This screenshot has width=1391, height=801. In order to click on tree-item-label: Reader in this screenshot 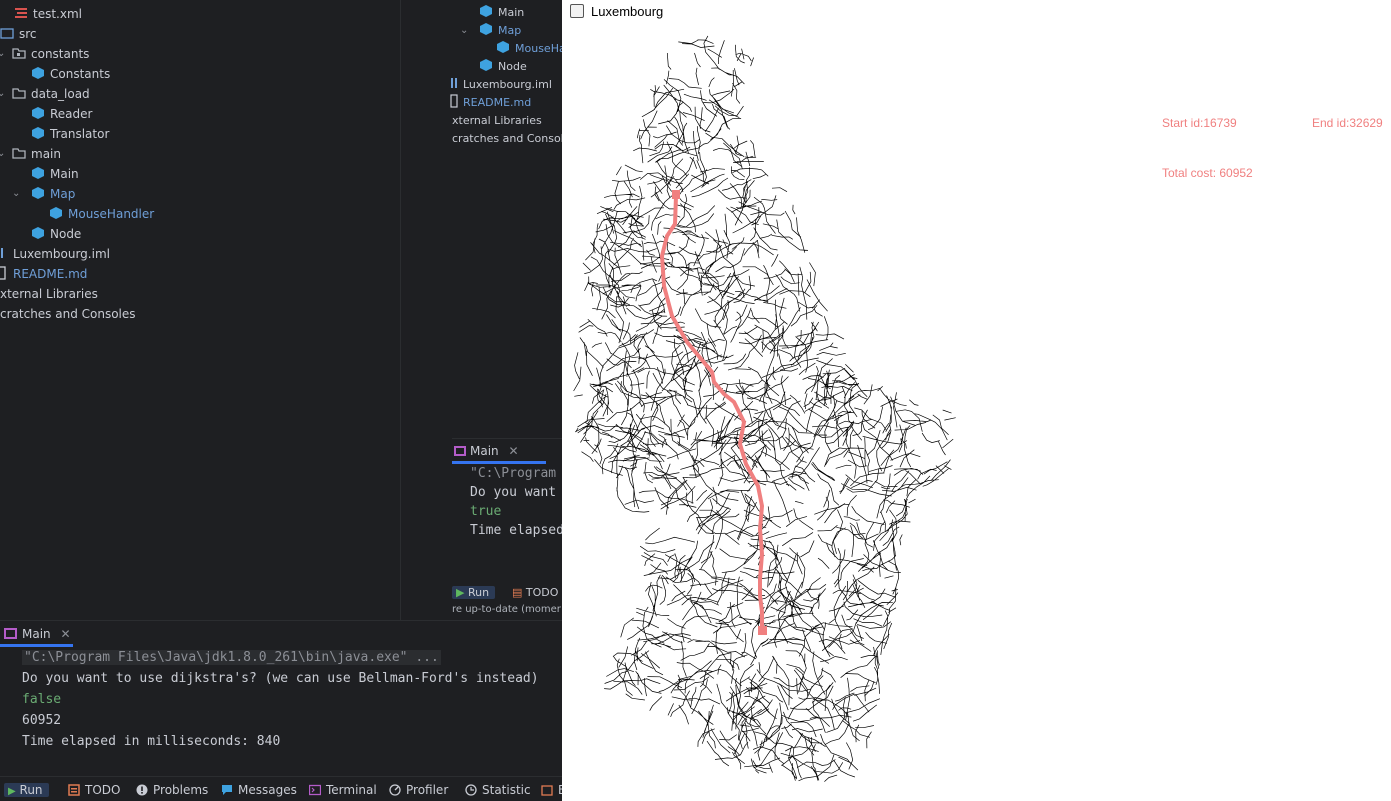, I will do `click(71, 114)`.